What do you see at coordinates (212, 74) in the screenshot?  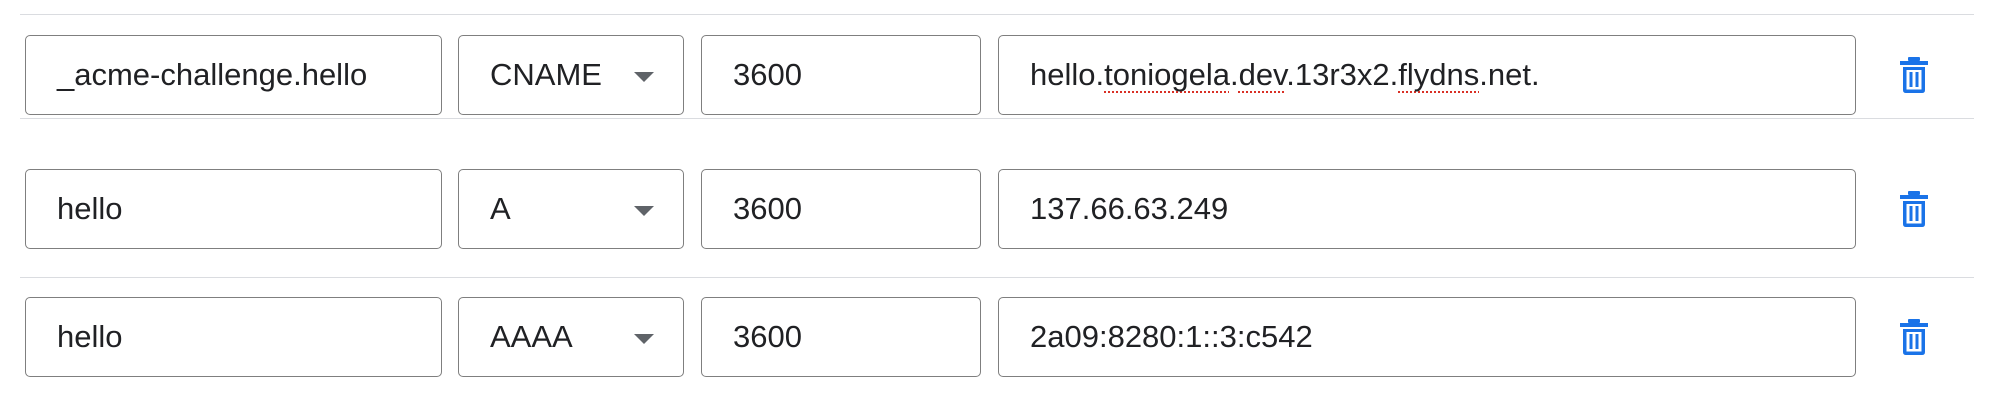 I see `host-name-value: _acme-challenge.hello` at bounding box center [212, 74].